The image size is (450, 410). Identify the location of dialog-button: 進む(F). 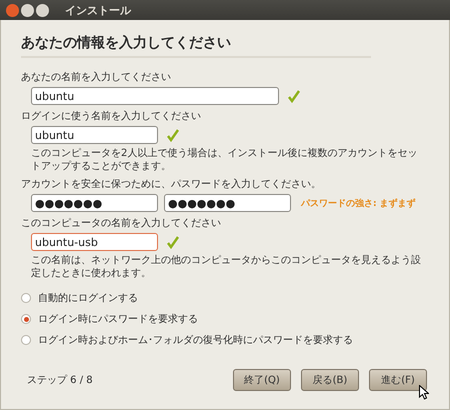
(398, 380).